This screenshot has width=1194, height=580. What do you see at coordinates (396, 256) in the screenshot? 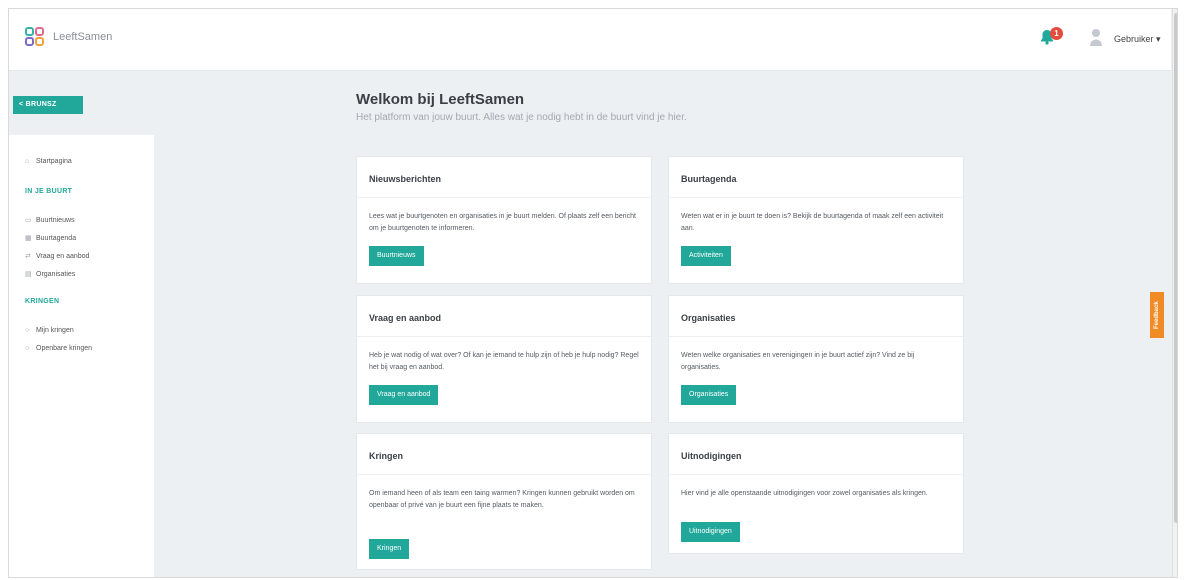
I see `buurtnieuws-button: Buurtnieuws` at bounding box center [396, 256].